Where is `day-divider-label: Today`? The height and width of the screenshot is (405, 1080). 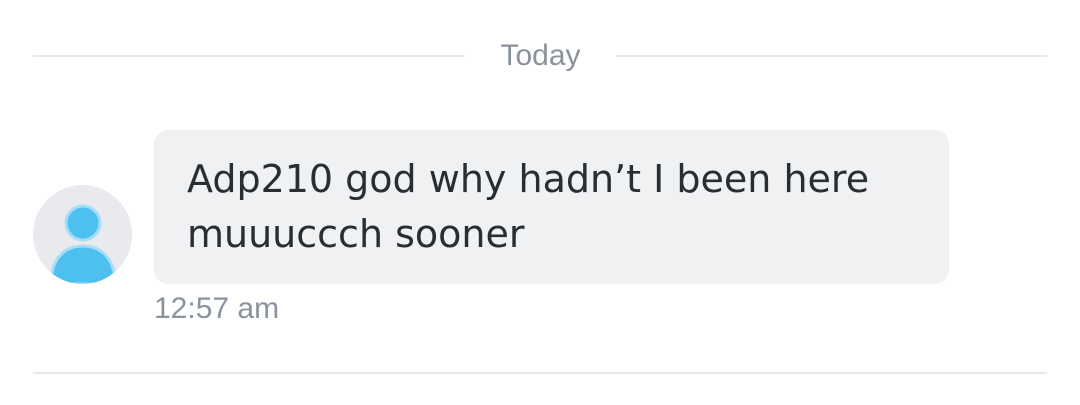 day-divider-label: Today is located at coordinates (540, 55).